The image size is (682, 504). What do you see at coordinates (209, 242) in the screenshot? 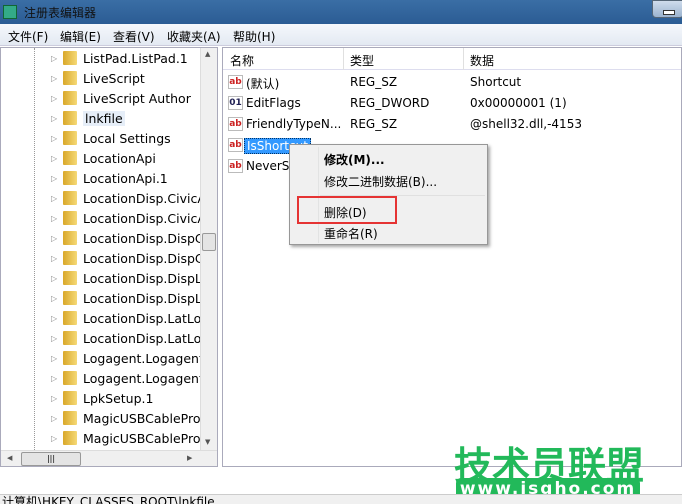
I see `scroll-thumb` at bounding box center [209, 242].